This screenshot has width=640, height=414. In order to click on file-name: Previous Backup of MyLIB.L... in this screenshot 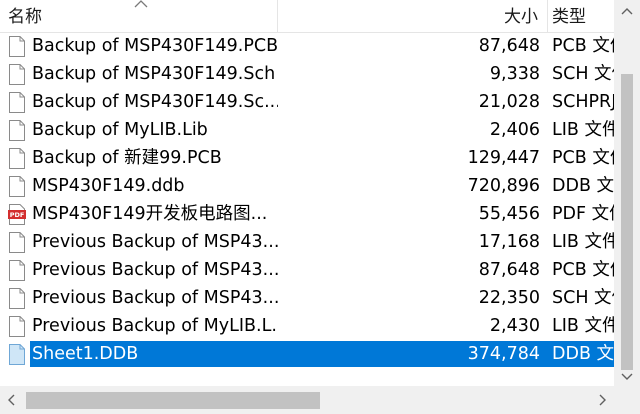, I will do `click(155, 326)`.